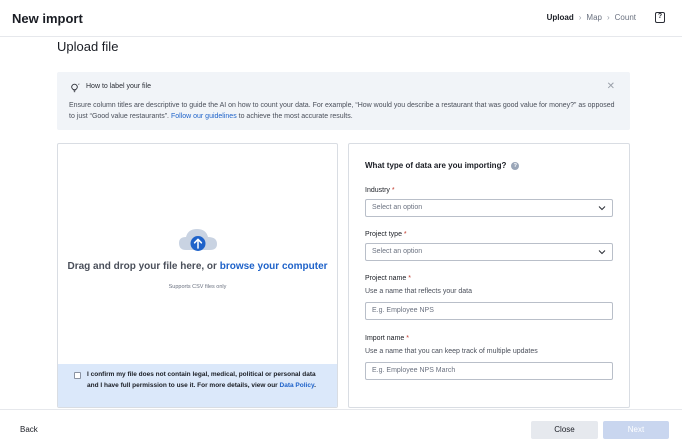 The width and height of the screenshot is (682, 448). What do you see at coordinates (418, 291) in the screenshot?
I see `project-name-hint: Use a name that reflects your data` at bounding box center [418, 291].